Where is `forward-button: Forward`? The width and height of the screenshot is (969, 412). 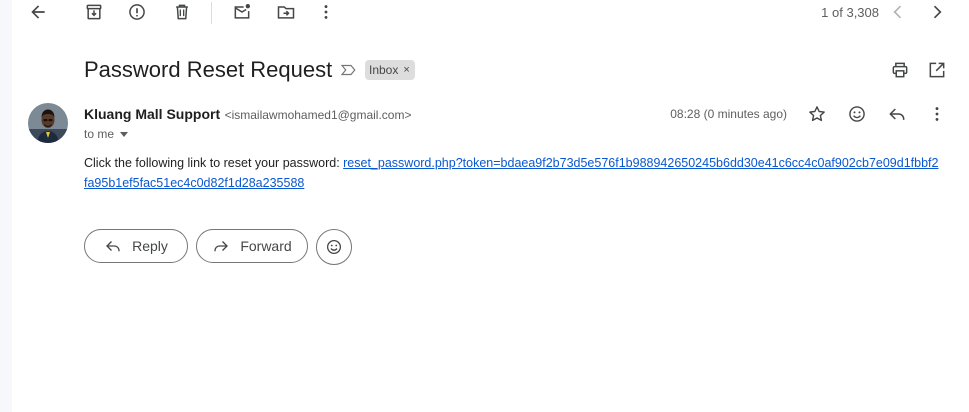
forward-button: Forward is located at coordinates (252, 246).